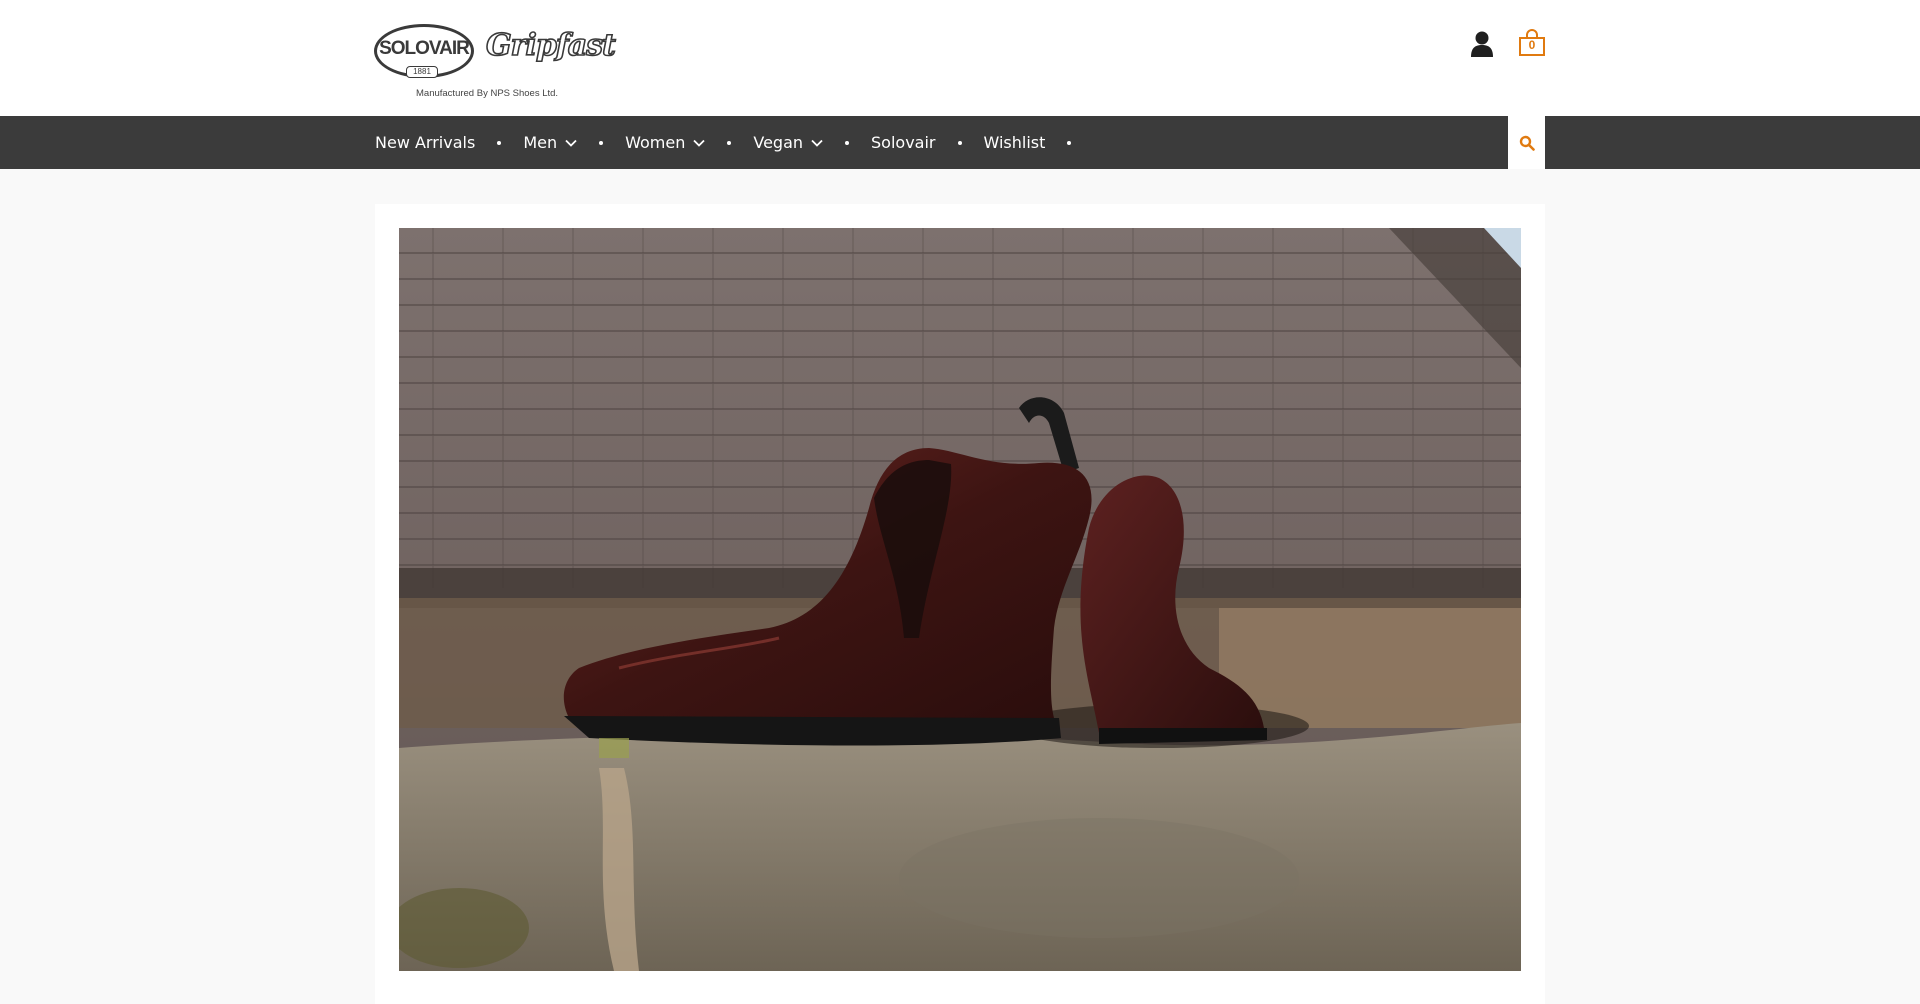  I want to click on nav-item-women: Women, so click(665, 142).